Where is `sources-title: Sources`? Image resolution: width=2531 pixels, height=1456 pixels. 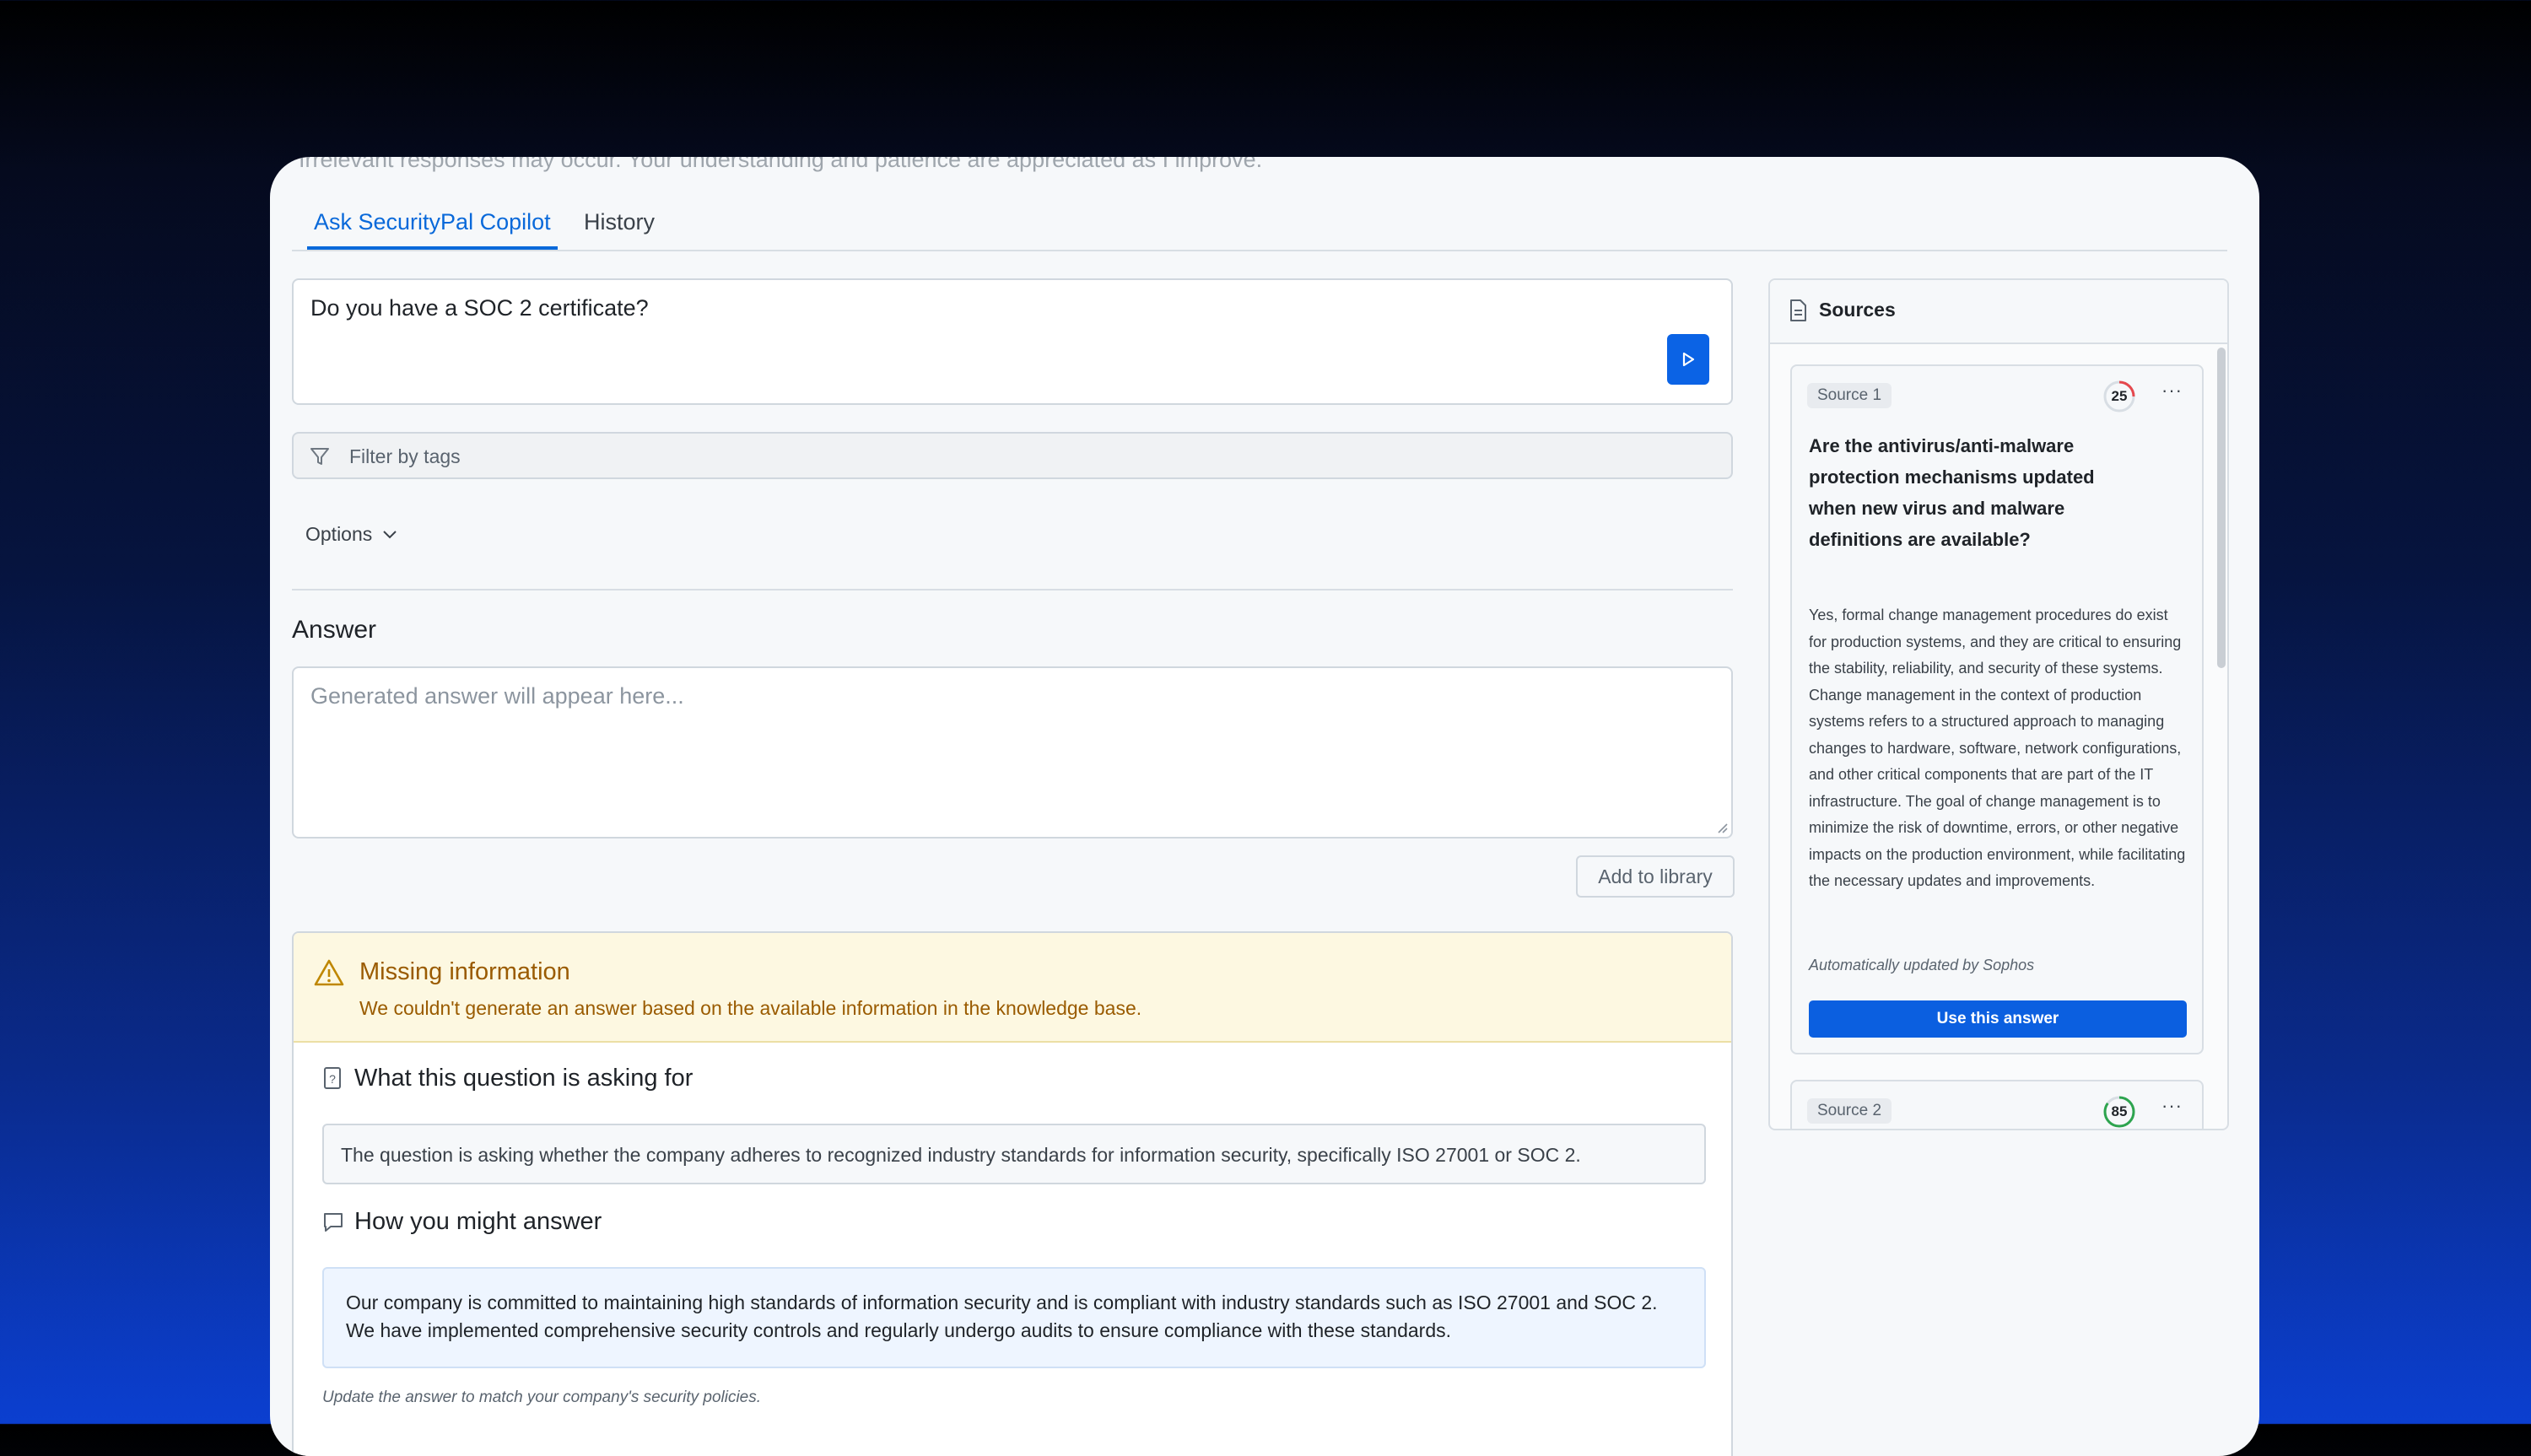 sources-title: Sources is located at coordinates (1857, 310).